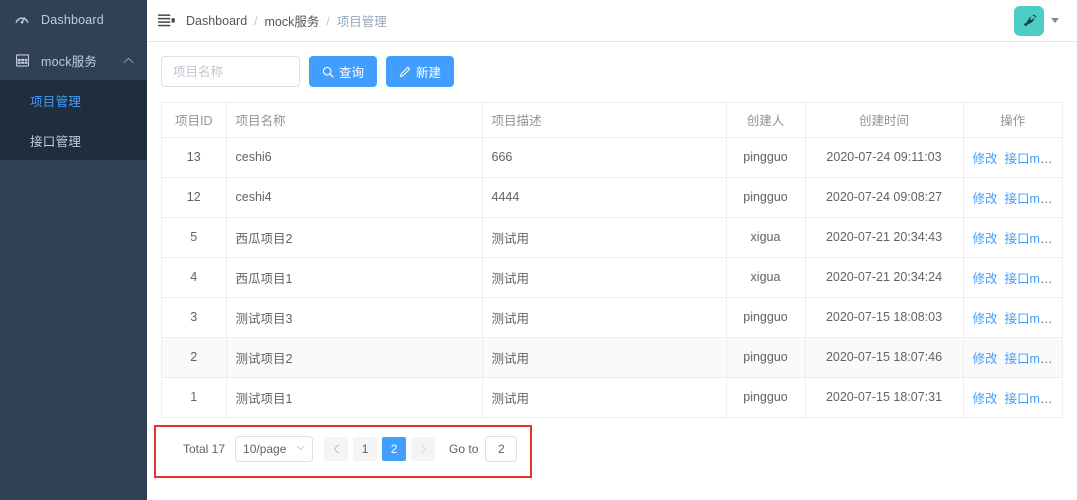 This screenshot has height=500, width=1077. I want to click on sidebar-subitem-label: 项目管理, so click(56, 101).